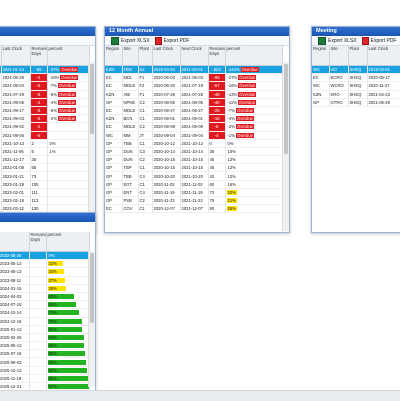  What do you see at coordinates (53, 111) in the screenshot?
I see `percent-value: -6%` at bounding box center [53, 111].